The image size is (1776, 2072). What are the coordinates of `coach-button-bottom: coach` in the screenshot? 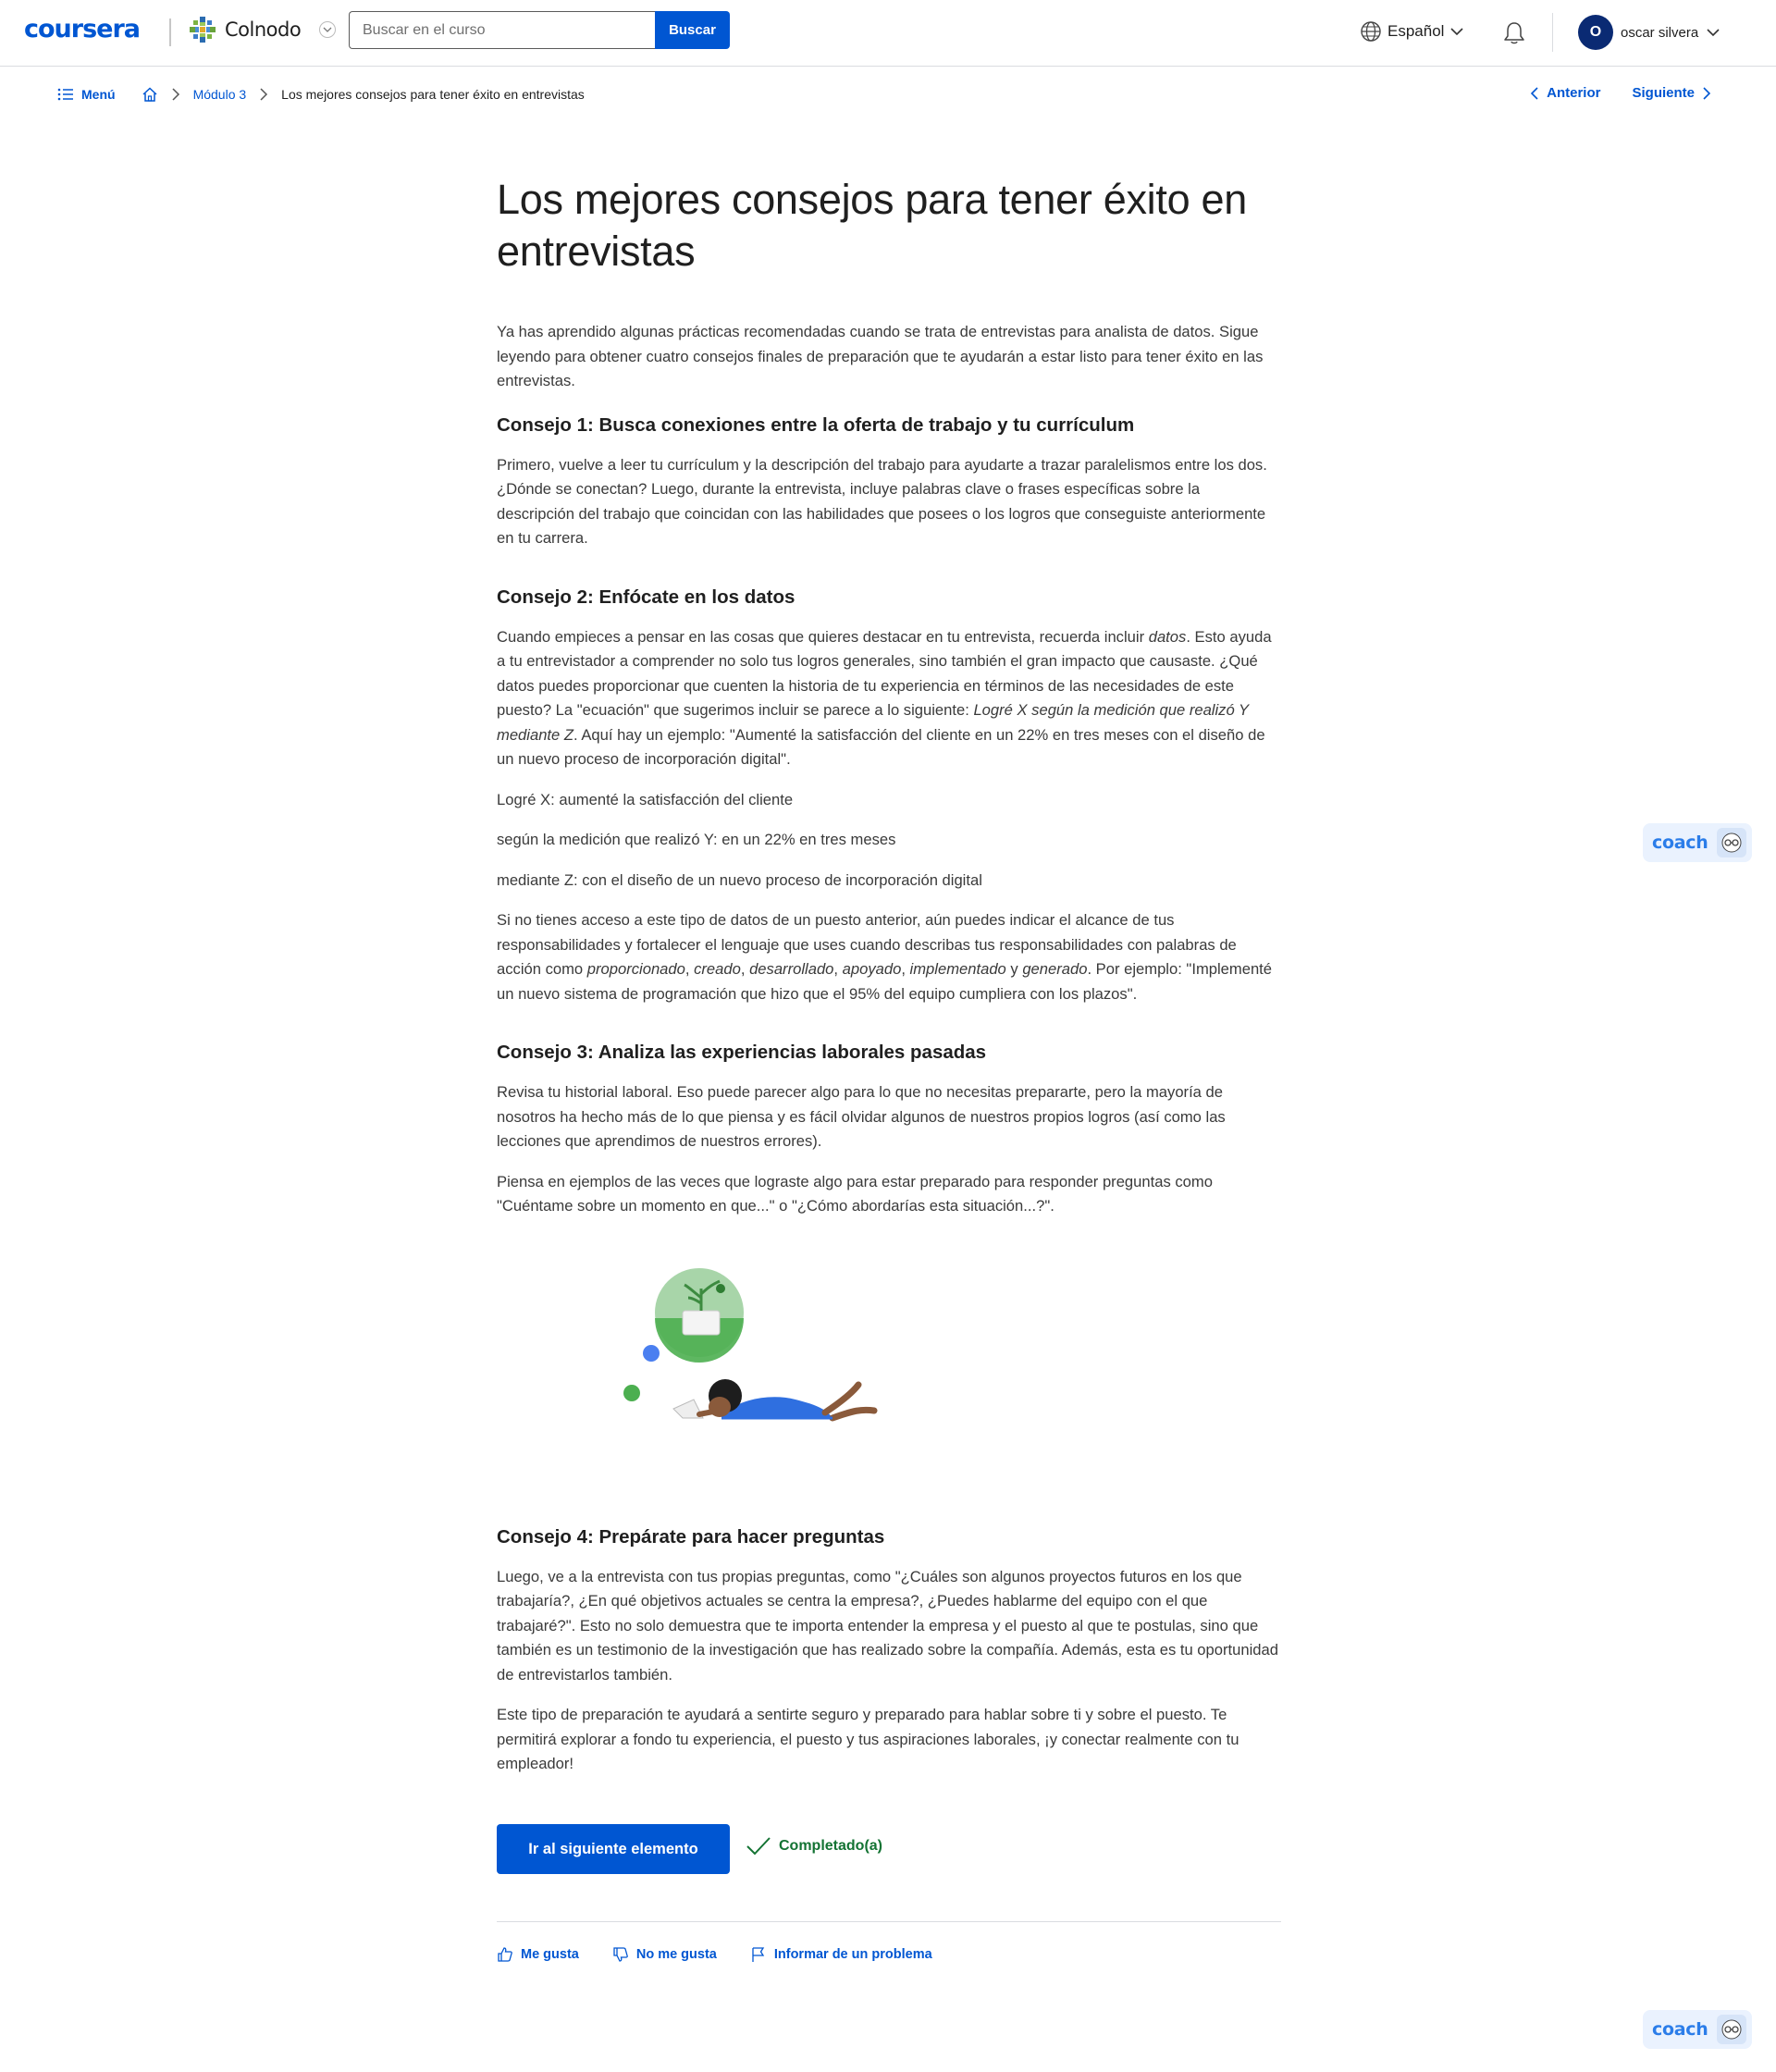 It's located at (1698, 2030).